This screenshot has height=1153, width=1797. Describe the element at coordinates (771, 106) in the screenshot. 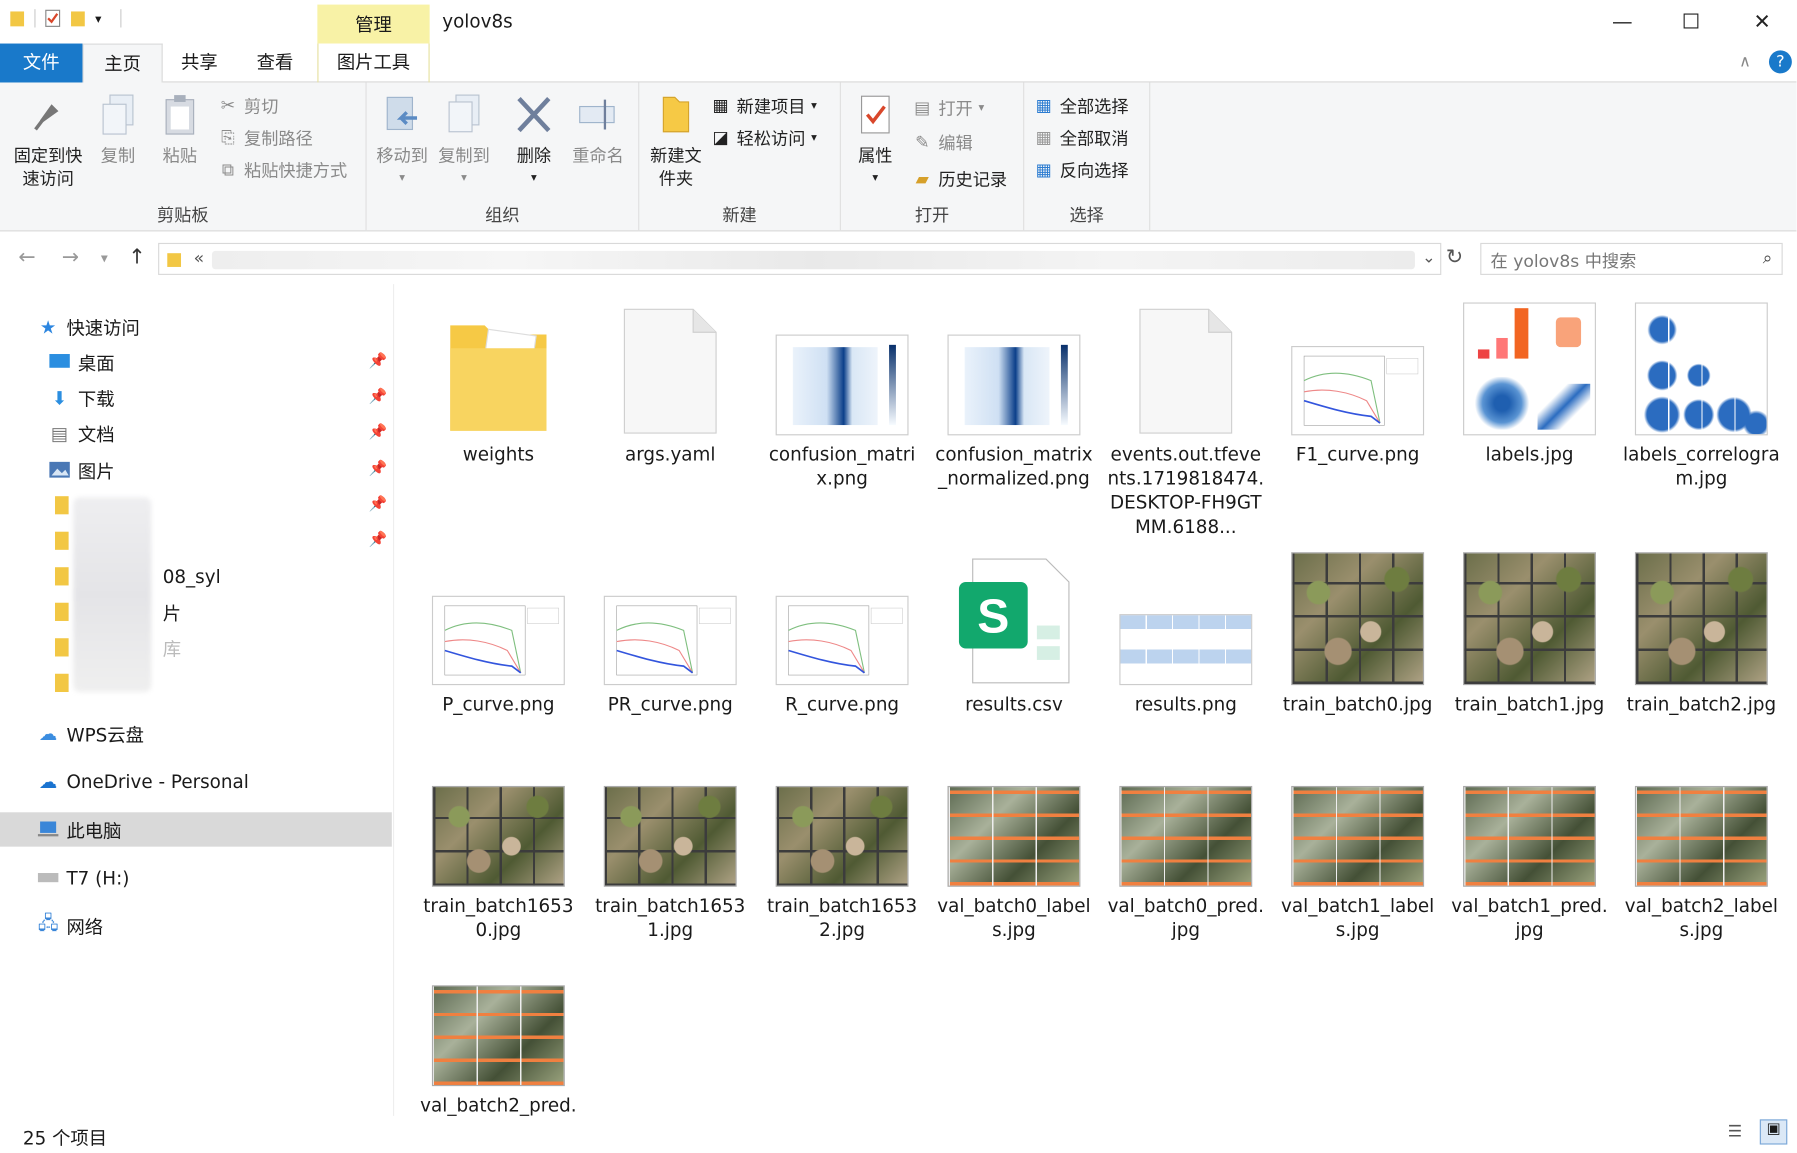

I see `new-item-label: 新建项目` at that location.